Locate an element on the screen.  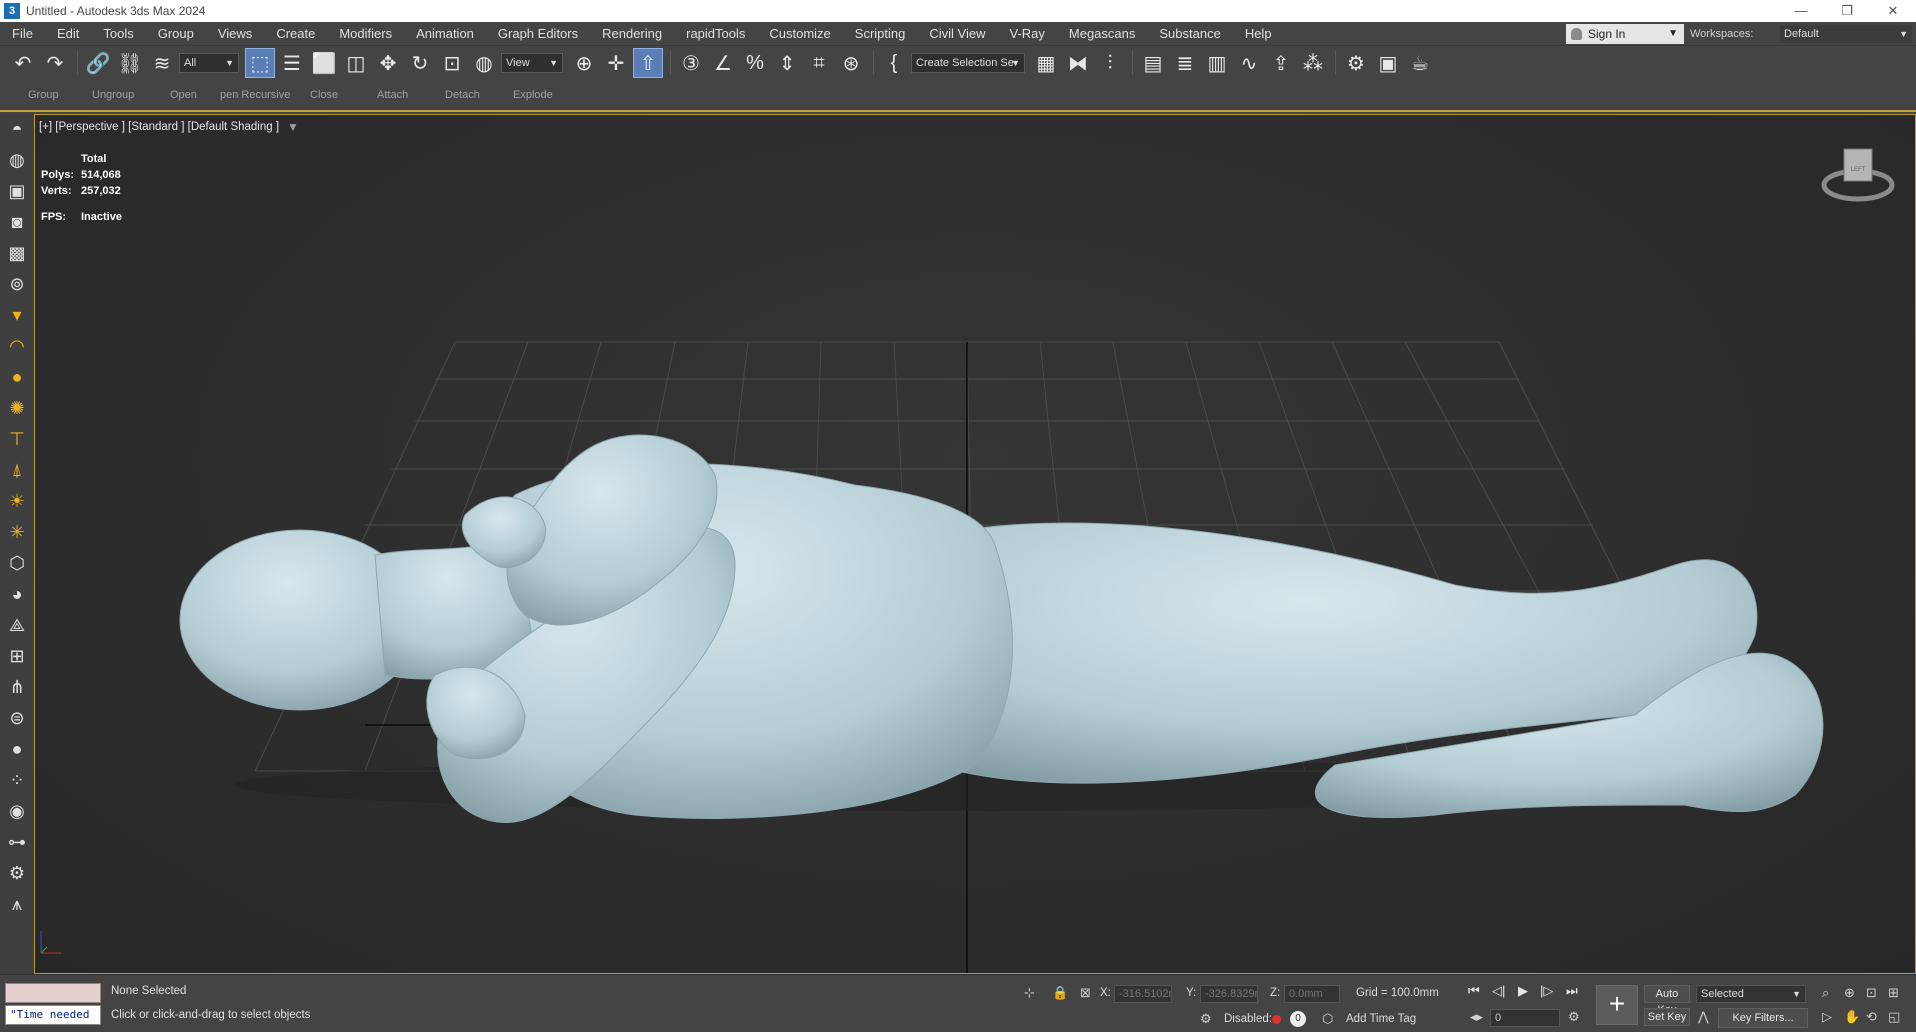
menu-megascans: Megascans is located at coordinates (1102, 34).